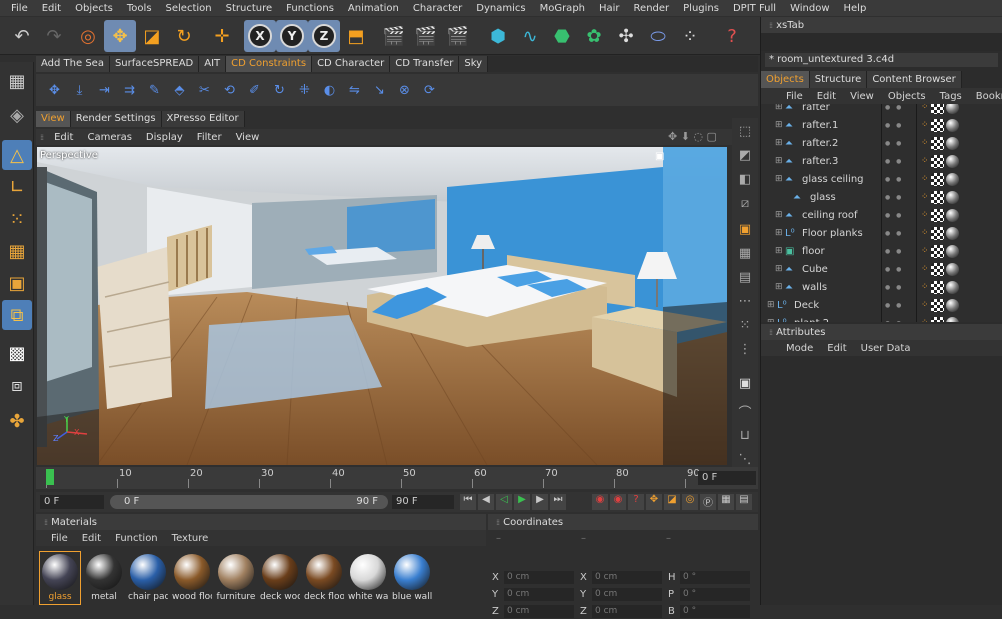 The image size is (1002, 619). What do you see at coordinates (148, 578) in the screenshot?
I see `material-swatch: chair pad` at bounding box center [148, 578].